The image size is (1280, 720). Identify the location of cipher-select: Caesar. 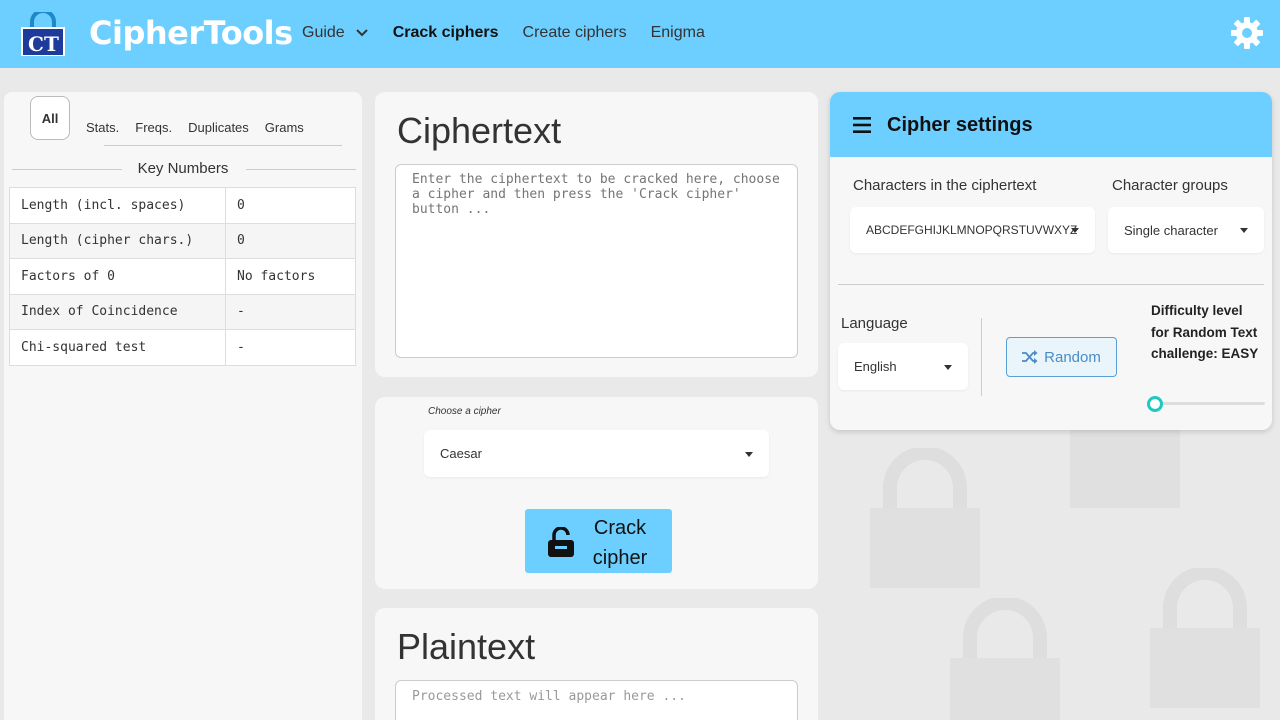
(596, 453).